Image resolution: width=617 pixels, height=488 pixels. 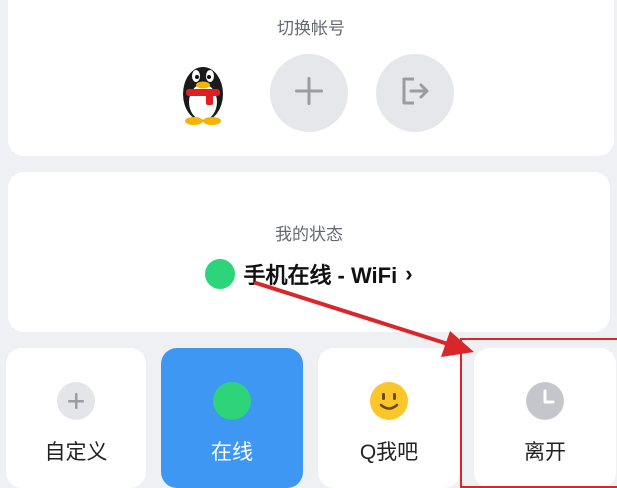 I want to click on status-tile-online: 在线, so click(x=232, y=418).